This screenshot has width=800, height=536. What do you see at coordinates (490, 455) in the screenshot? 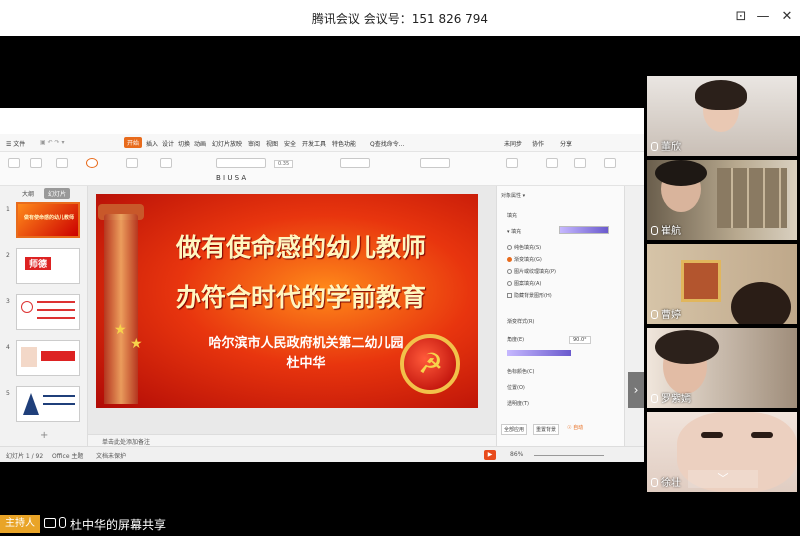
I see `play-slideshow-button: ▶` at bounding box center [490, 455].